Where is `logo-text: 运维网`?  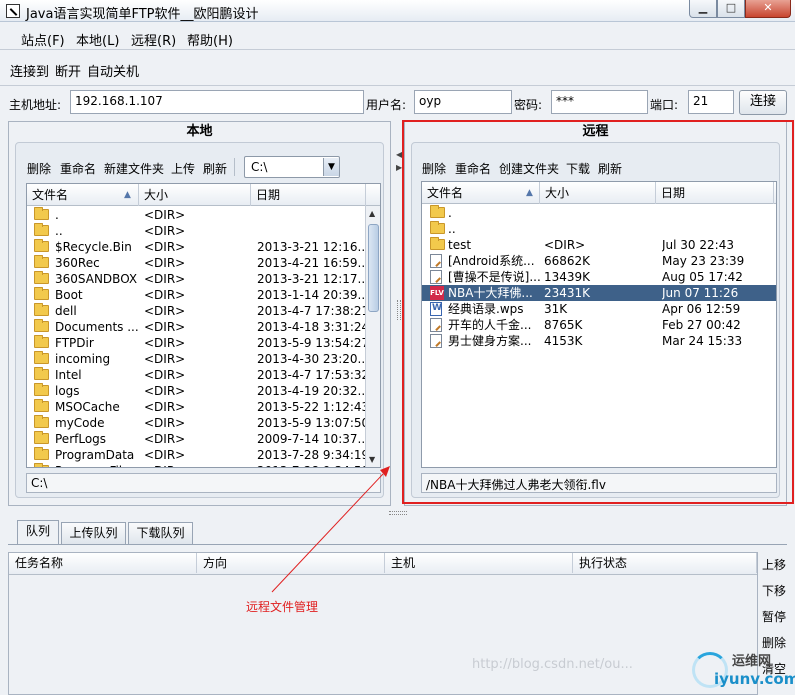 logo-text: 运维网 is located at coordinates (752, 661).